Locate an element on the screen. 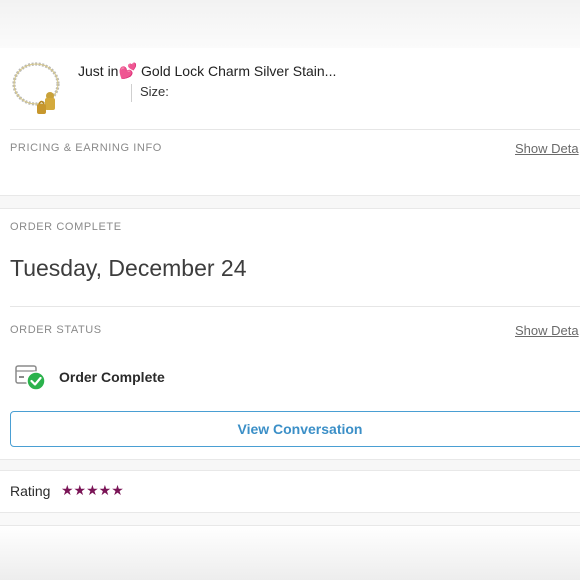  pricing-section-label: PRICING & EARNING INFO is located at coordinates (86, 148).